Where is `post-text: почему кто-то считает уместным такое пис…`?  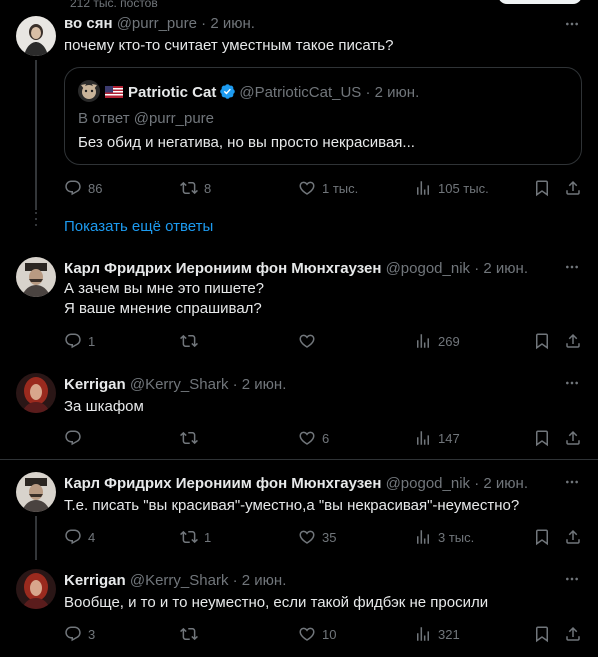
post-text: почему кто-то считает уместным такое пис… is located at coordinates (229, 45).